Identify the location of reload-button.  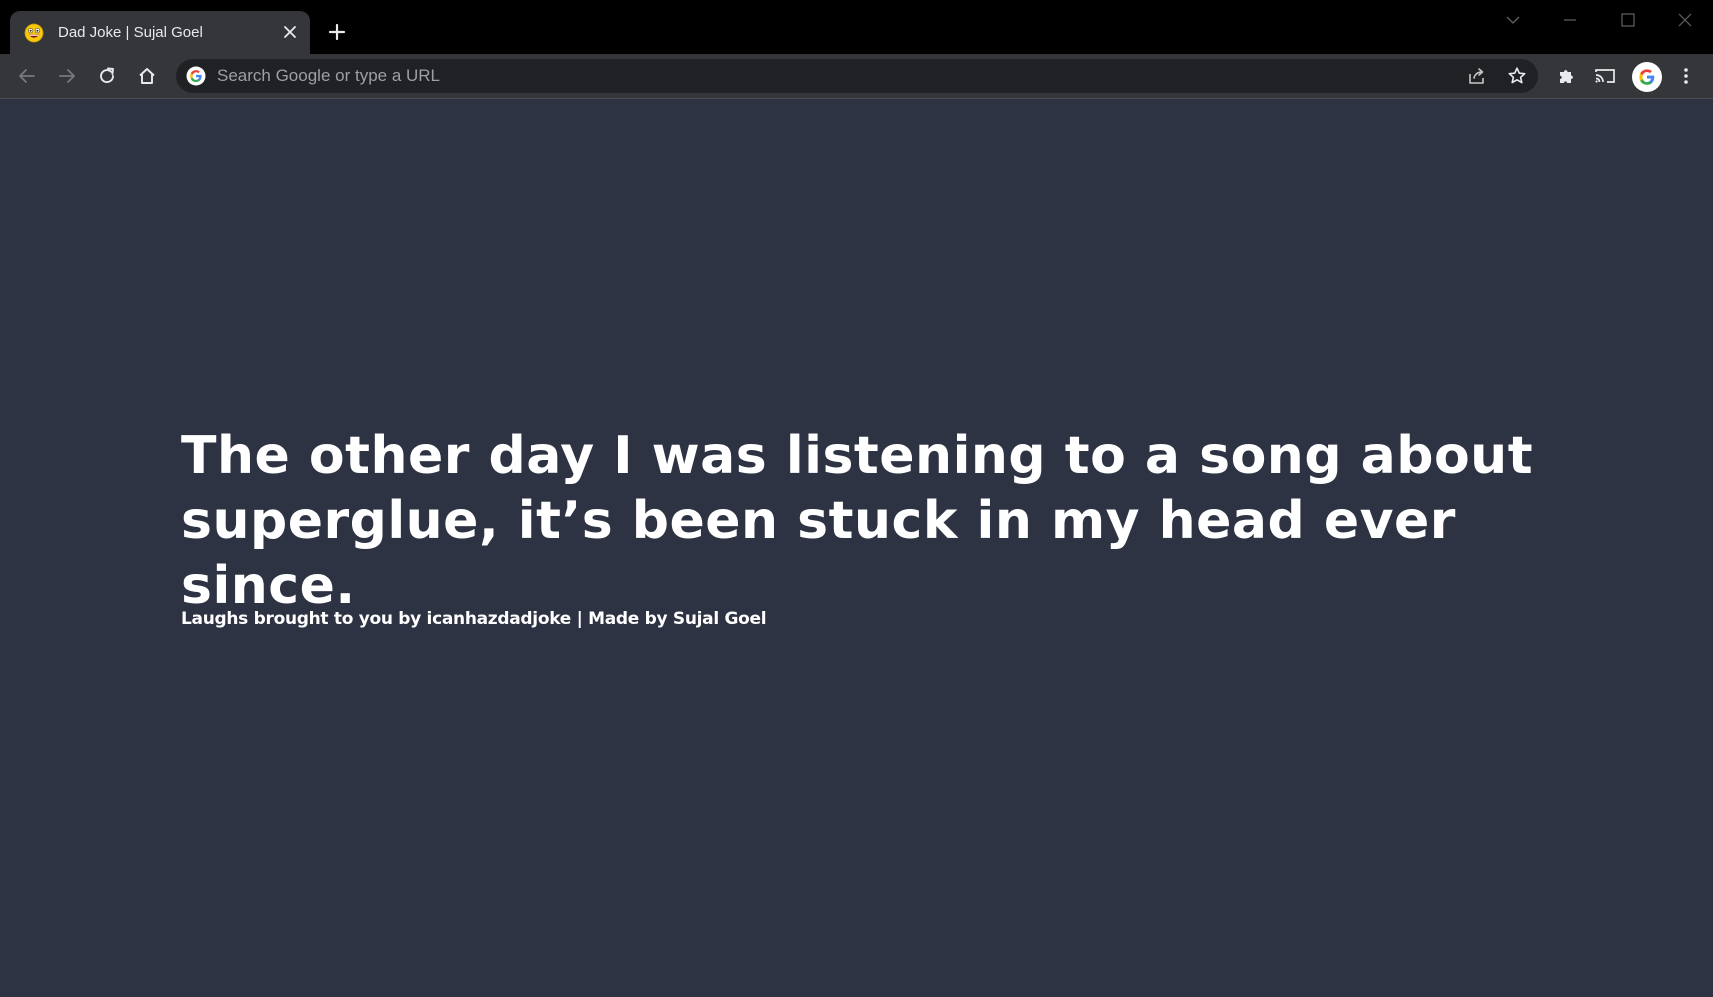
(107, 76).